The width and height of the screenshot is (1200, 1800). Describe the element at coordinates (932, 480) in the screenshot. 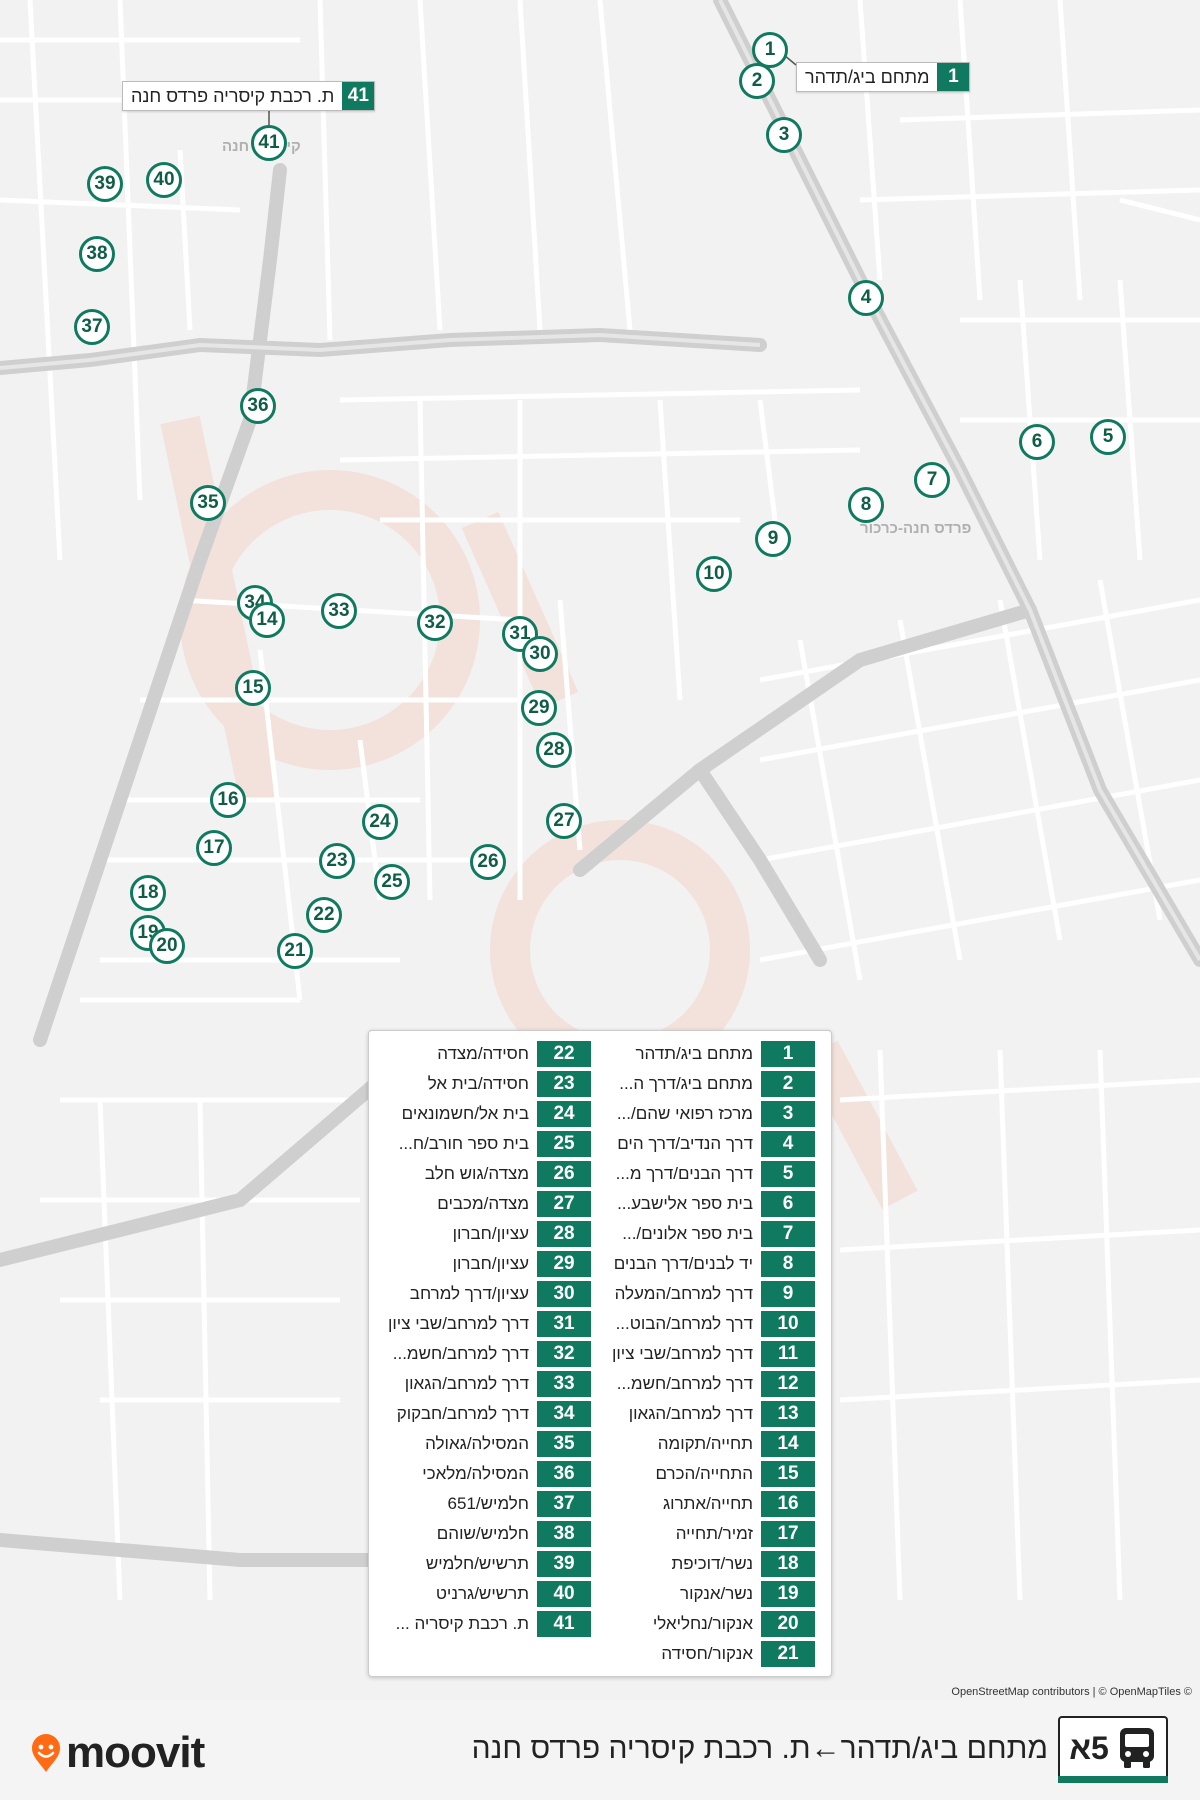

I see `stop-marker-7: 7` at that location.